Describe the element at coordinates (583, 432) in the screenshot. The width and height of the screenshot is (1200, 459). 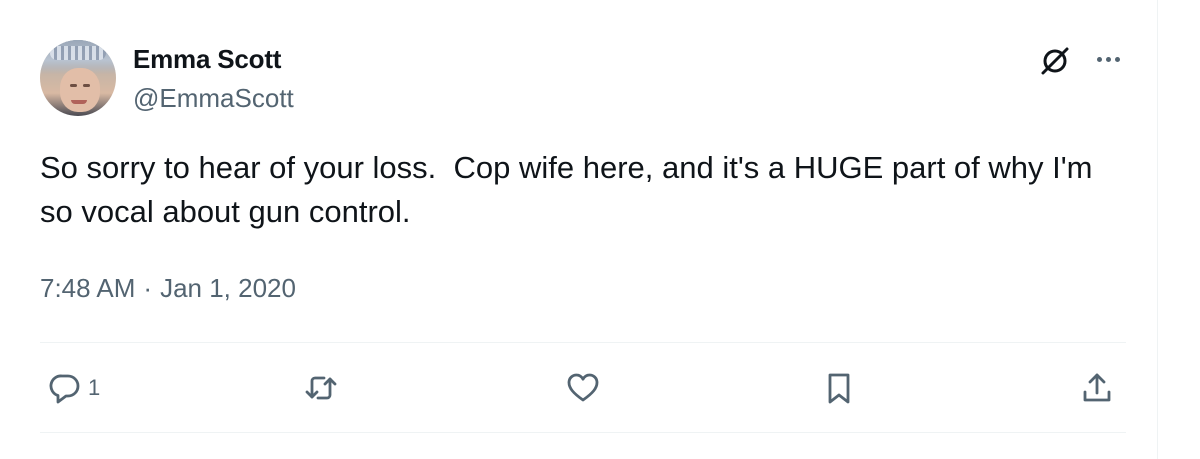
I see `divider-bottom` at that location.